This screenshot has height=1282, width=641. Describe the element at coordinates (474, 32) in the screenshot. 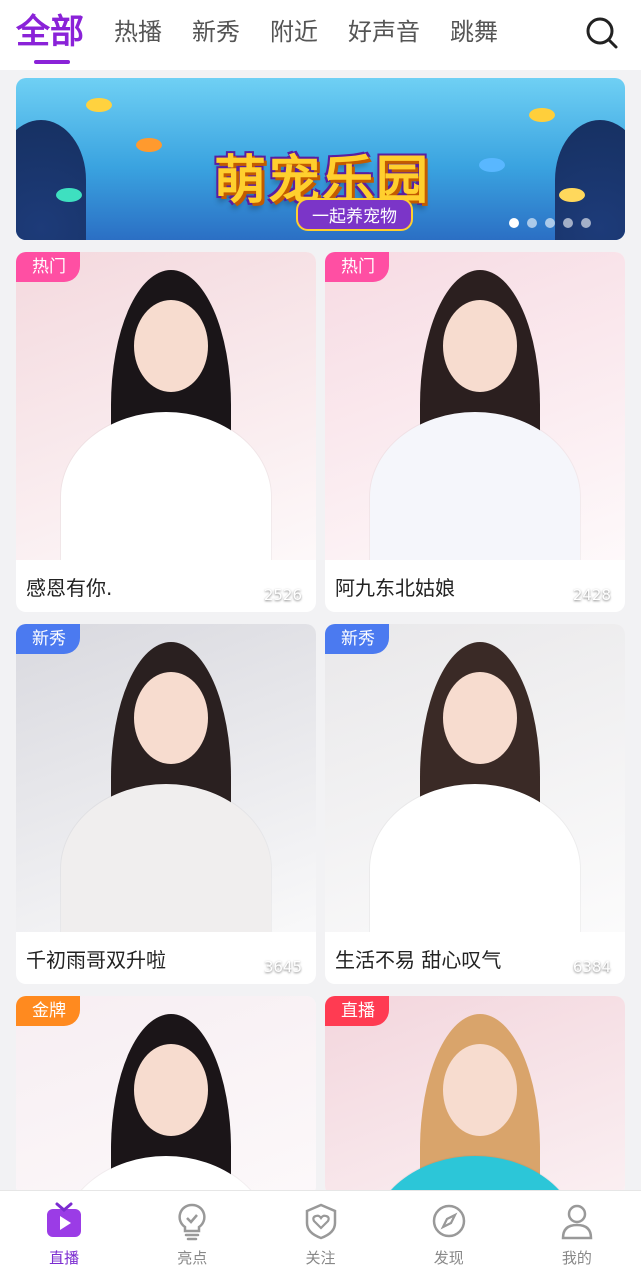

I see `tab-dance: 跳舞` at that location.